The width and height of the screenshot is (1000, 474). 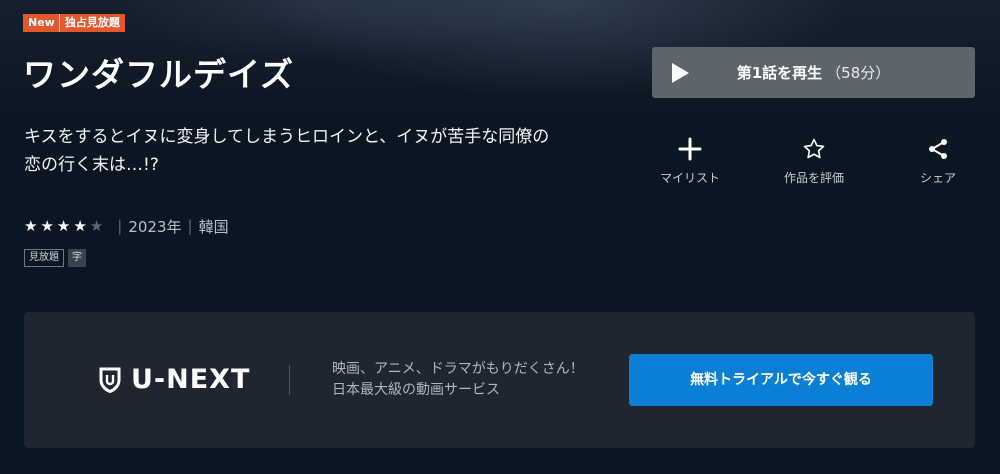 I want to click on mylist-label: マイリスト, so click(x=689, y=178).